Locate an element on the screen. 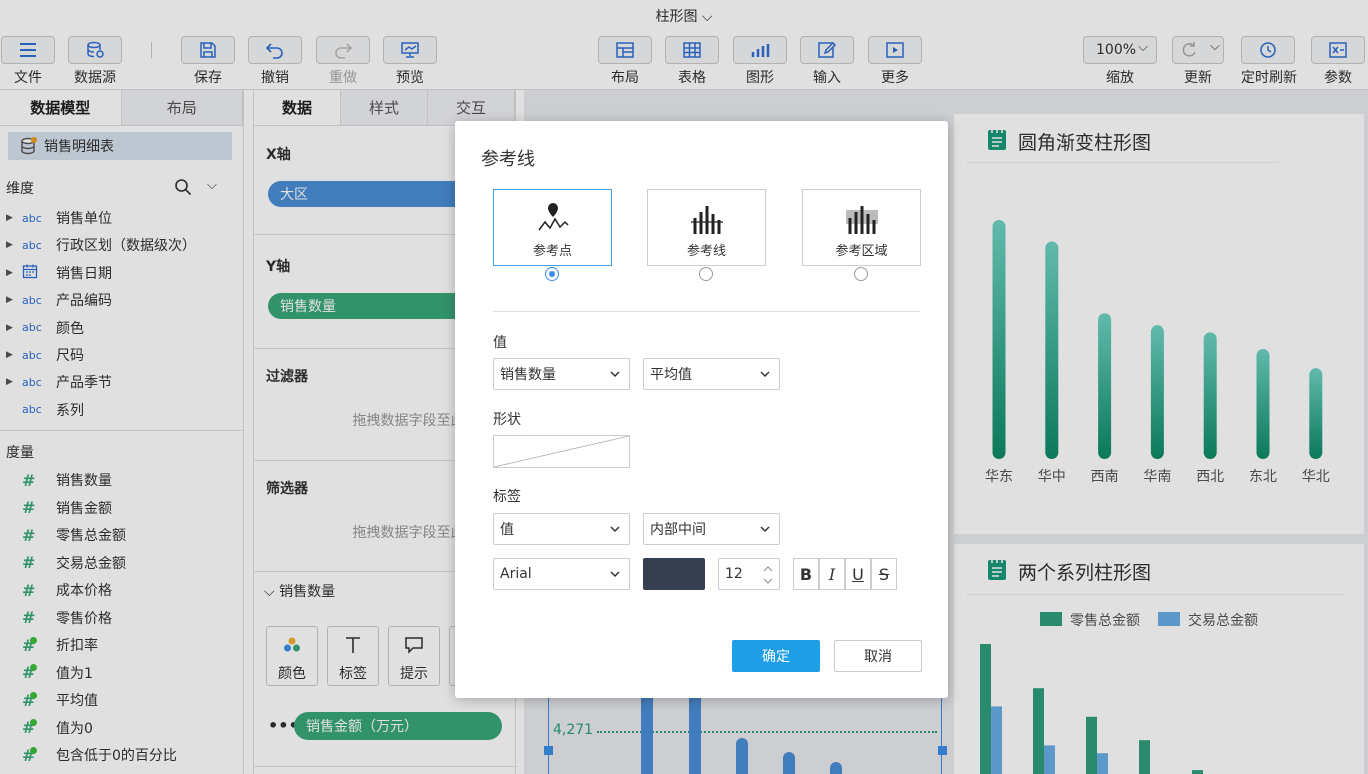  underline-button: U is located at coordinates (858, 574).